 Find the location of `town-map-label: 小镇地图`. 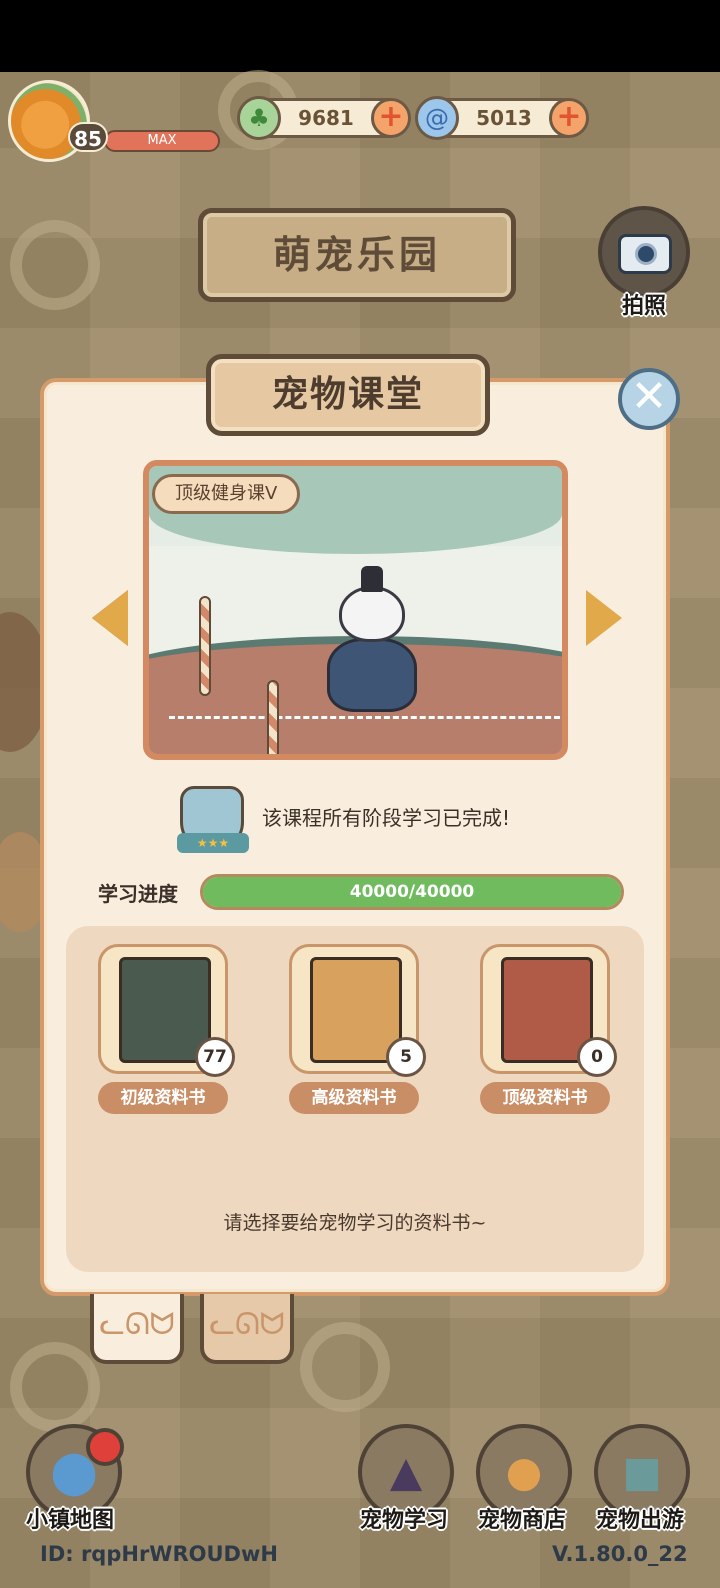

town-map-label: 小镇地图 is located at coordinates (70, 1520).